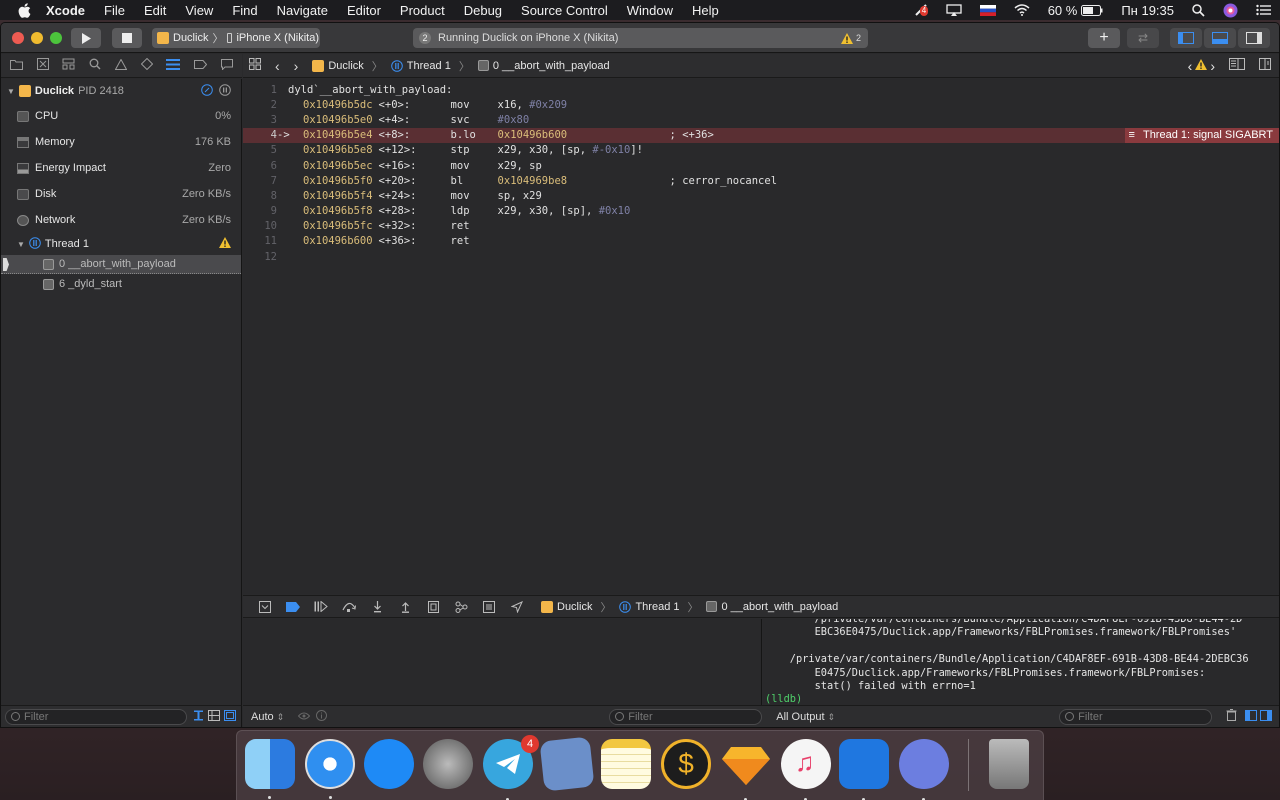 This screenshot has height=800, width=1280. What do you see at coordinates (296, 66) in the screenshot?
I see `forward-button: ›` at bounding box center [296, 66].